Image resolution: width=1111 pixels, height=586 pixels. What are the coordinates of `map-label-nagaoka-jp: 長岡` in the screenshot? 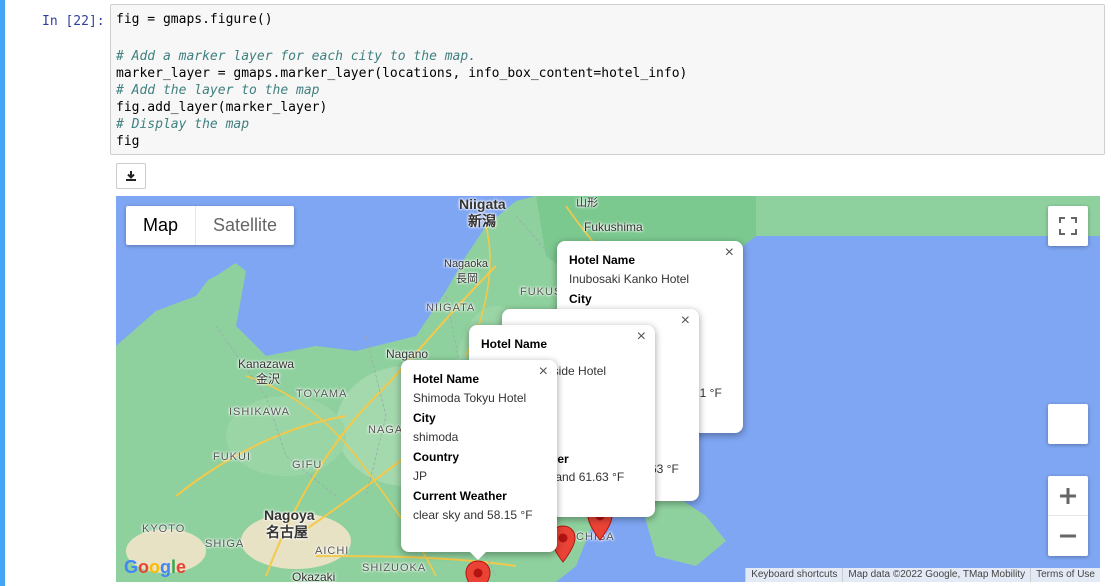 It's located at (467, 279).